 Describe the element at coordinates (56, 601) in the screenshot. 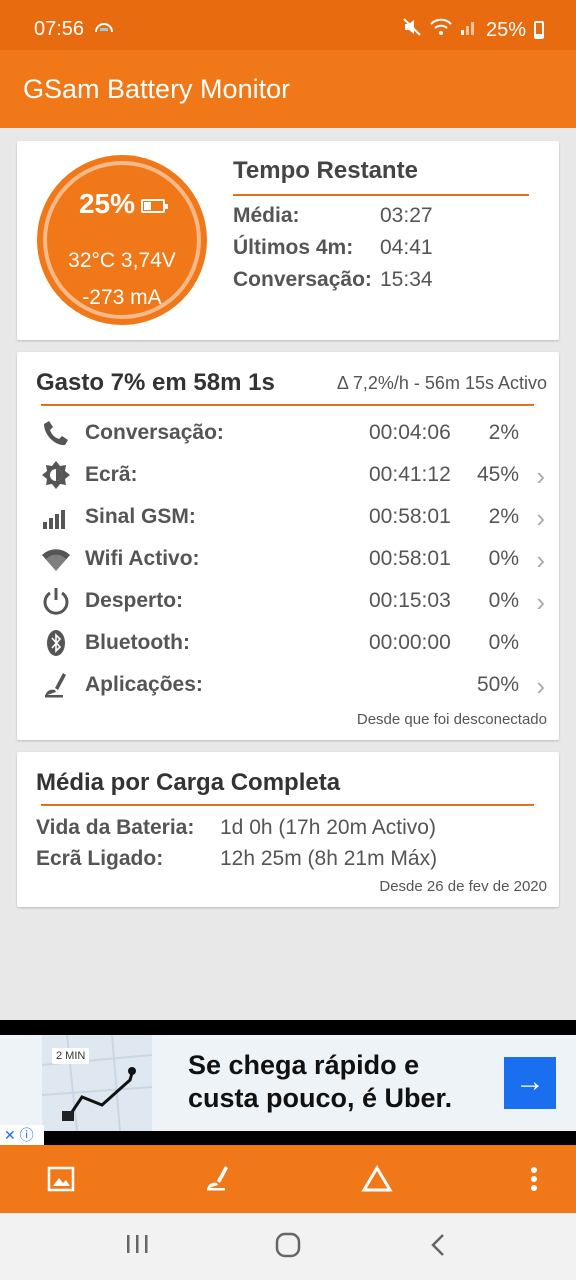

I see `power-icon` at that location.